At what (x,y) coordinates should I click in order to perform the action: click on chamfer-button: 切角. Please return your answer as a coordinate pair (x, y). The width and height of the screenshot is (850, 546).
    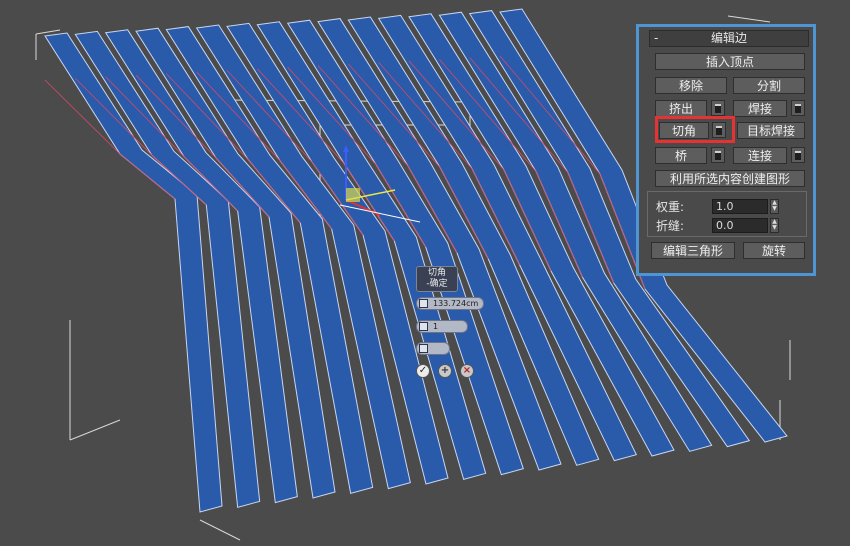
    Looking at the image, I should click on (684, 130).